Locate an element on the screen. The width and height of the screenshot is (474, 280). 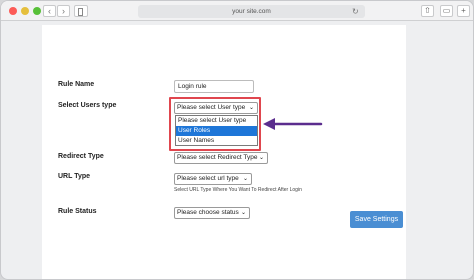
rule-status-selected: Please choose status is located at coordinates (208, 212).